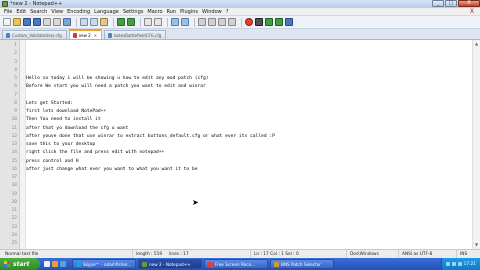 This screenshot has height=270, width=480. Describe the element at coordinates (212, 22) in the screenshot. I see `word-wrap-icon` at that location.